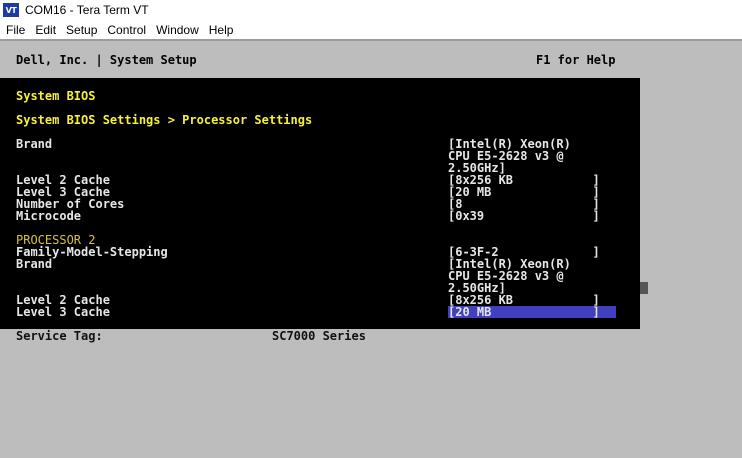 Image resolution: width=742 pixels, height=458 pixels. What do you see at coordinates (34, 264) in the screenshot?
I see `brand2-label: Brand` at bounding box center [34, 264].